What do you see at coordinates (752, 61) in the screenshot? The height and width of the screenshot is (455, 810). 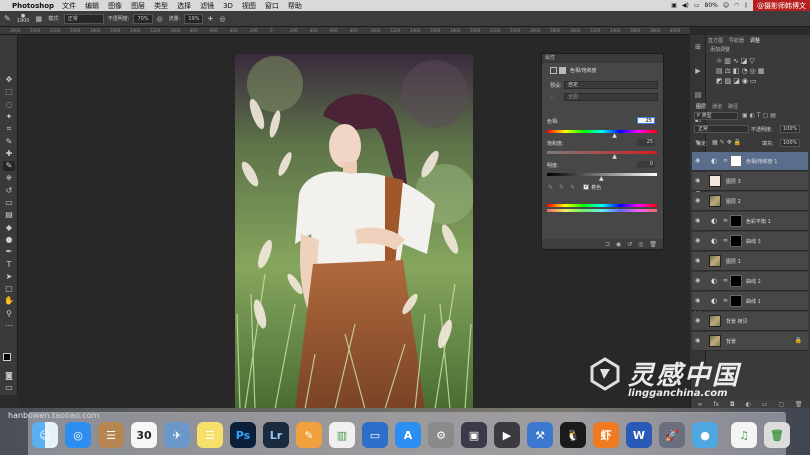 I see `vibrance-icon: ▽` at bounding box center [752, 61].